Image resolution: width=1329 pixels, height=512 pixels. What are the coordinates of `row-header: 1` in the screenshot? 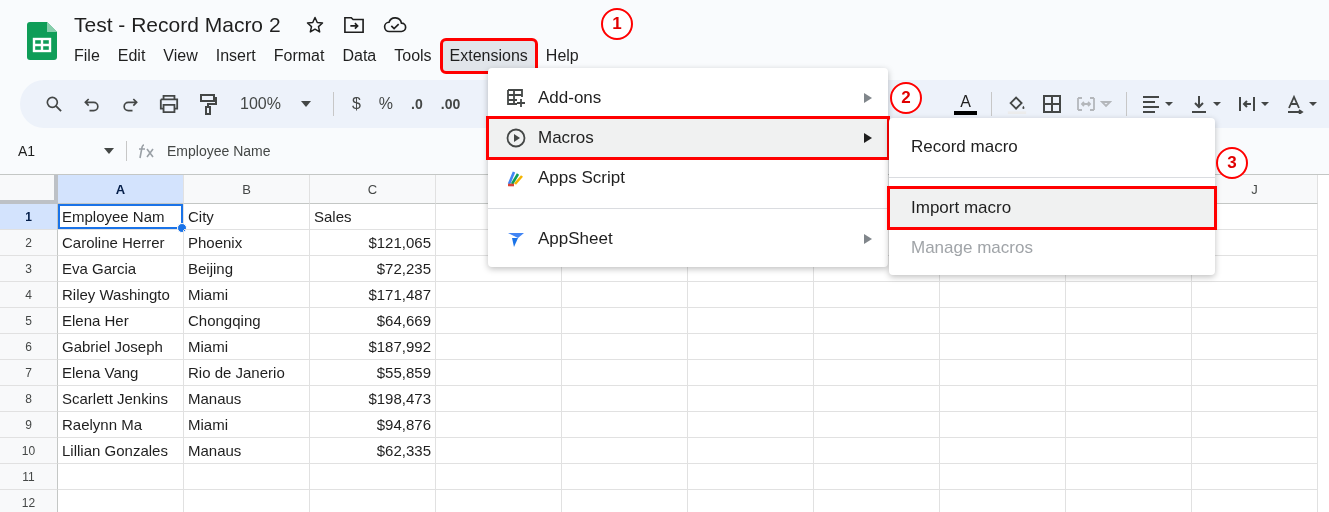 It's located at (29, 217).